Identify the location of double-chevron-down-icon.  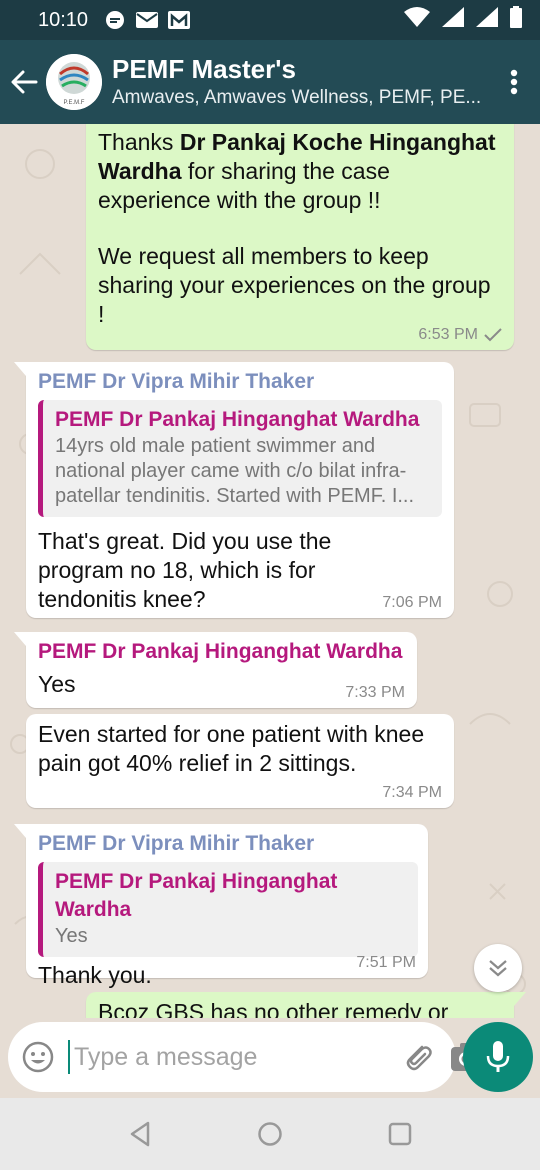
(498, 968).